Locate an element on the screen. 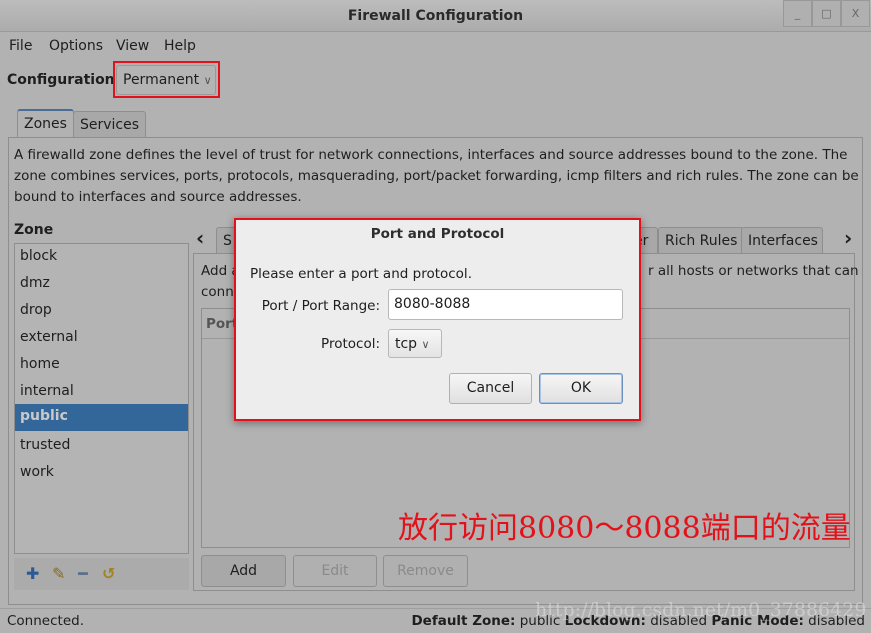 The height and width of the screenshot is (633, 871). menu-help: Help is located at coordinates (180, 46).